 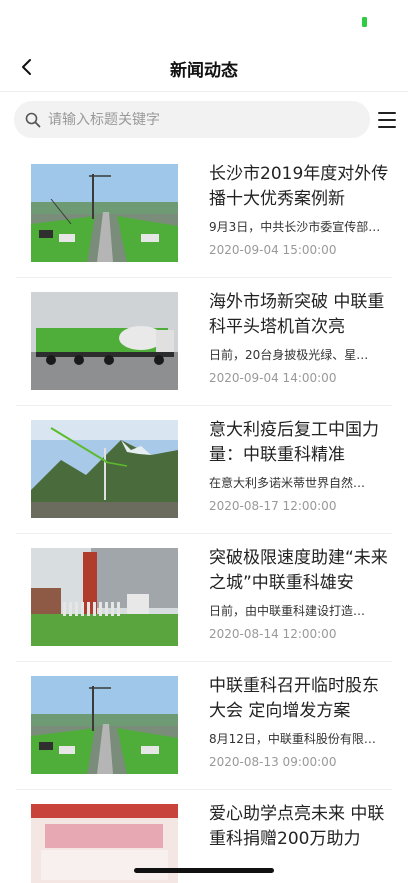 What do you see at coordinates (204, 870) in the screenshot?
I see `home-indicator` at bounding box center [204, 870].